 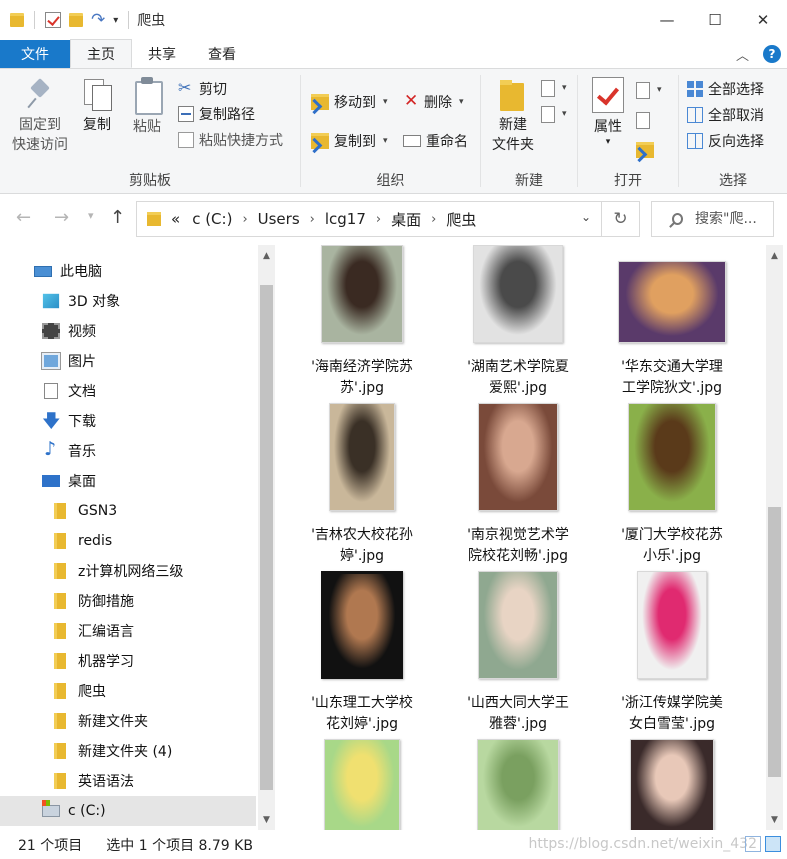 What do you see at coordinates (53, 20) in the screenshot?
I see `properties-icon` at bounding box center [53, 20].